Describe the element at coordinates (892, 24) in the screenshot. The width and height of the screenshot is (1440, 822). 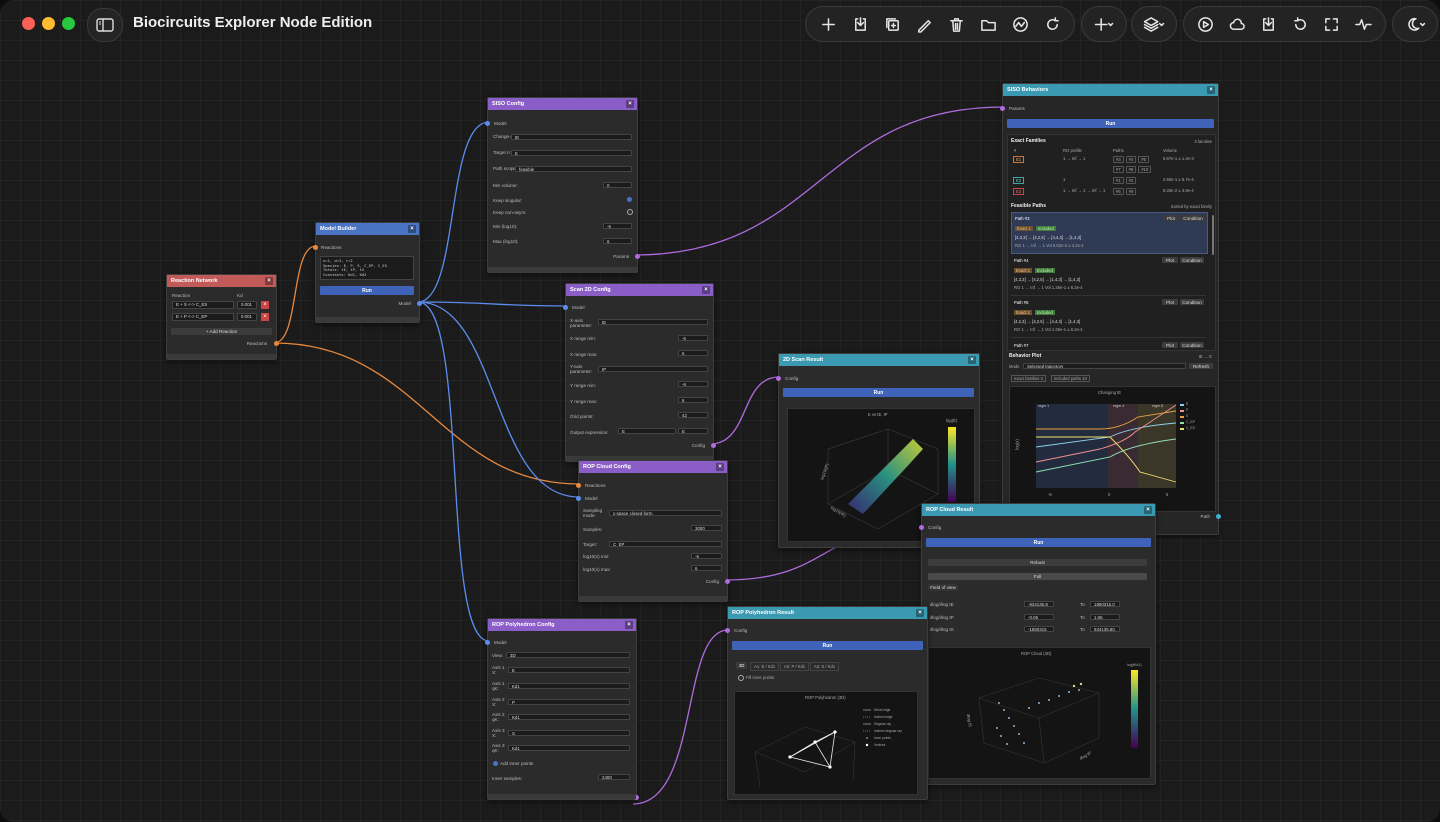
I see `duplicate-button` at that location.